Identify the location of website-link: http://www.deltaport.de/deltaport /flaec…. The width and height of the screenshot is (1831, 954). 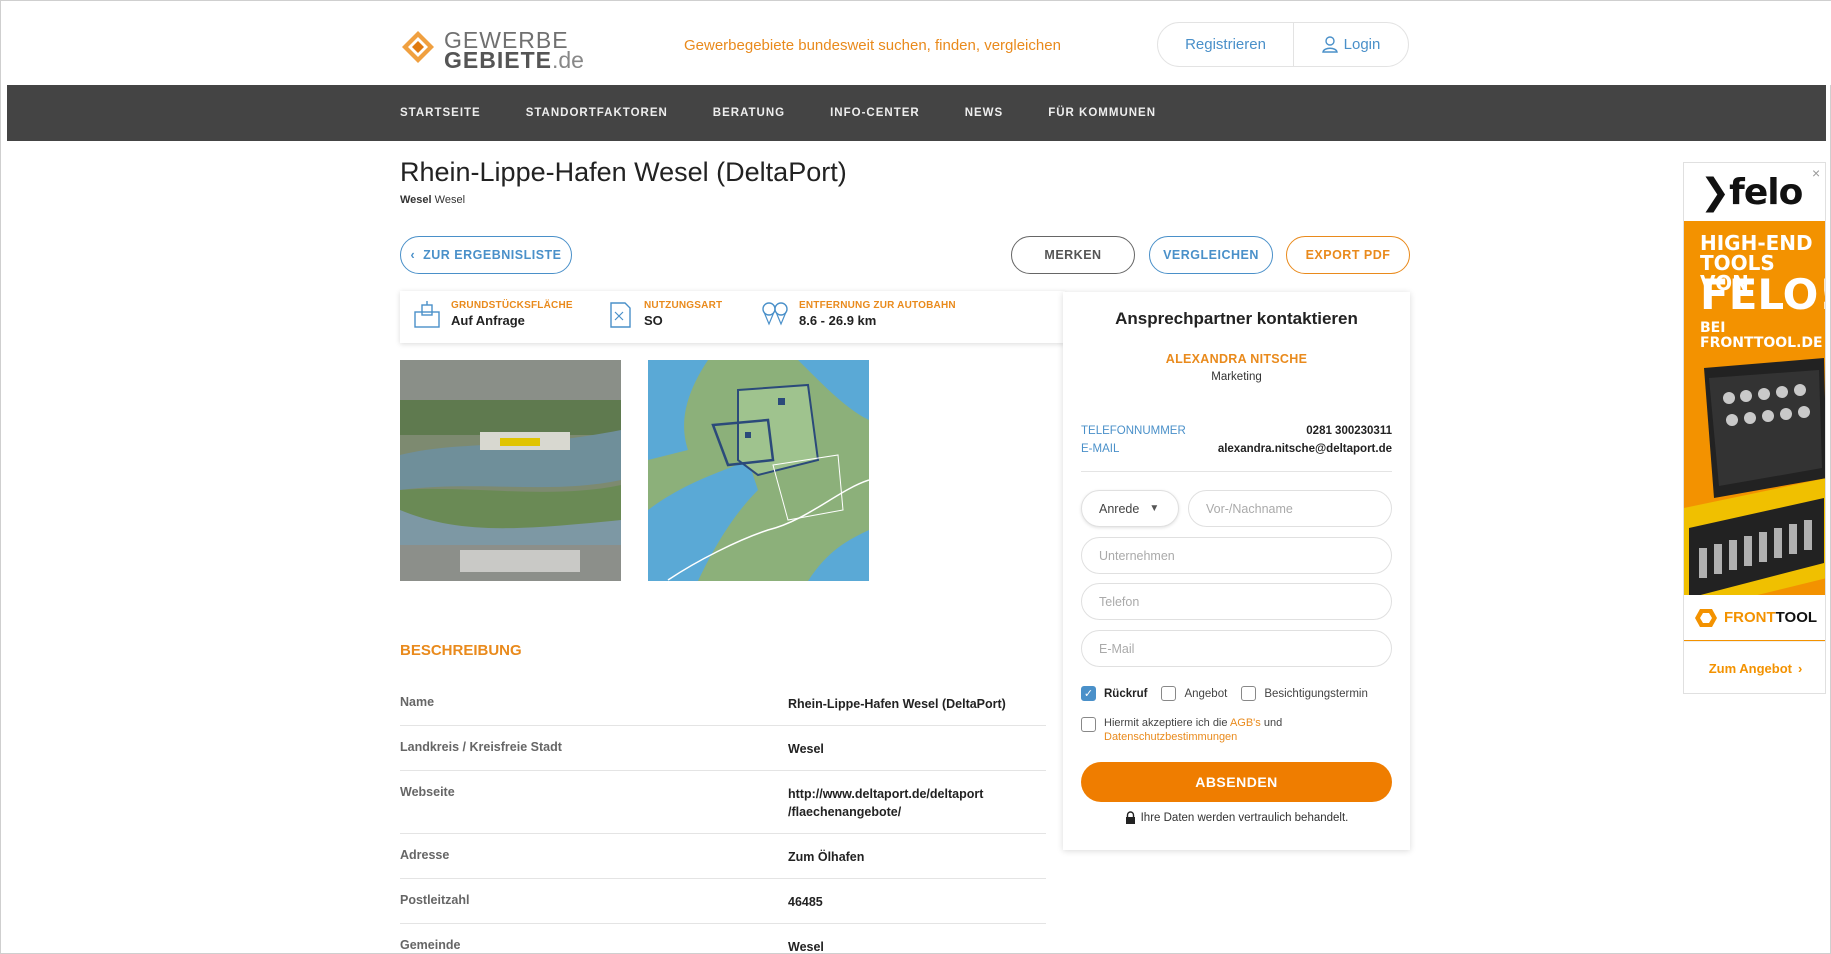
(917, 809).